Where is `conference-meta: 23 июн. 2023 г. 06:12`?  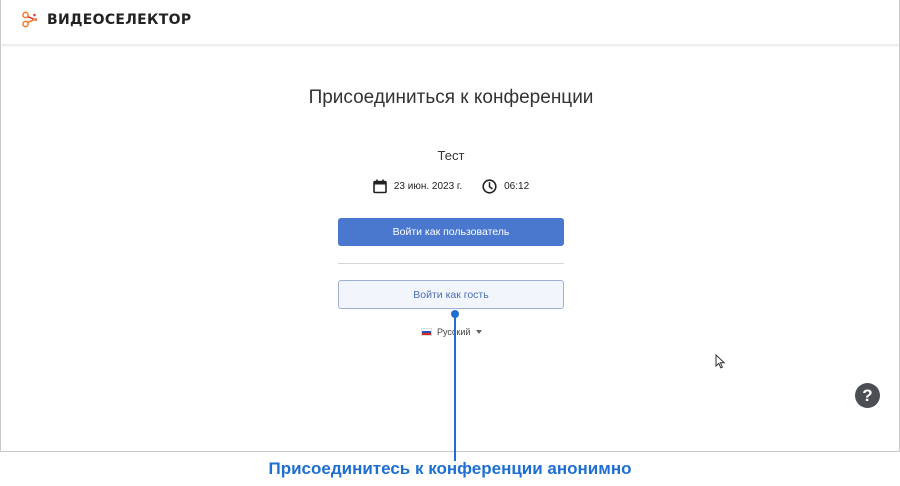
conference-meta: 23 июн. 2023 г. 06:12 is located at coordinates (450, 186).